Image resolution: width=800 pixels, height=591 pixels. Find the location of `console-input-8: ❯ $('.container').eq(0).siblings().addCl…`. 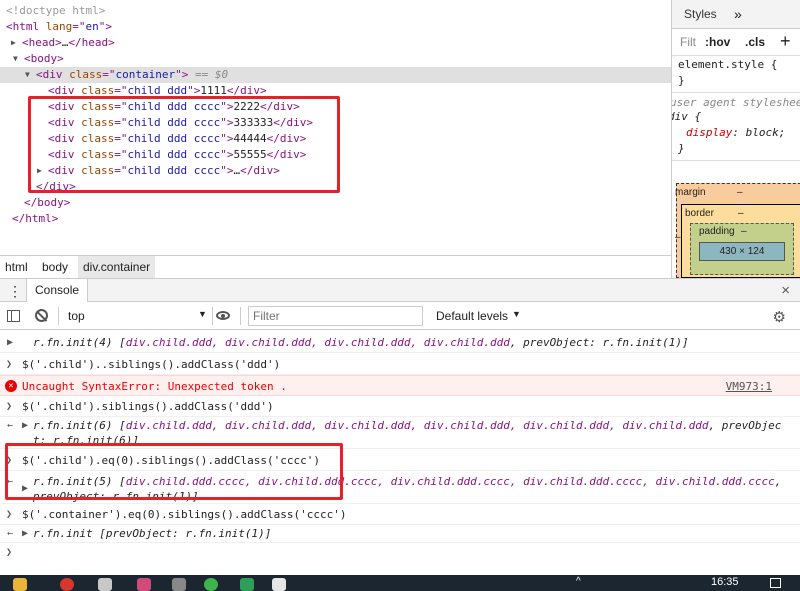

console-input-8: ❯ $('.container').eq(0).siblings().addCl… is located at coordinates (400, 515).